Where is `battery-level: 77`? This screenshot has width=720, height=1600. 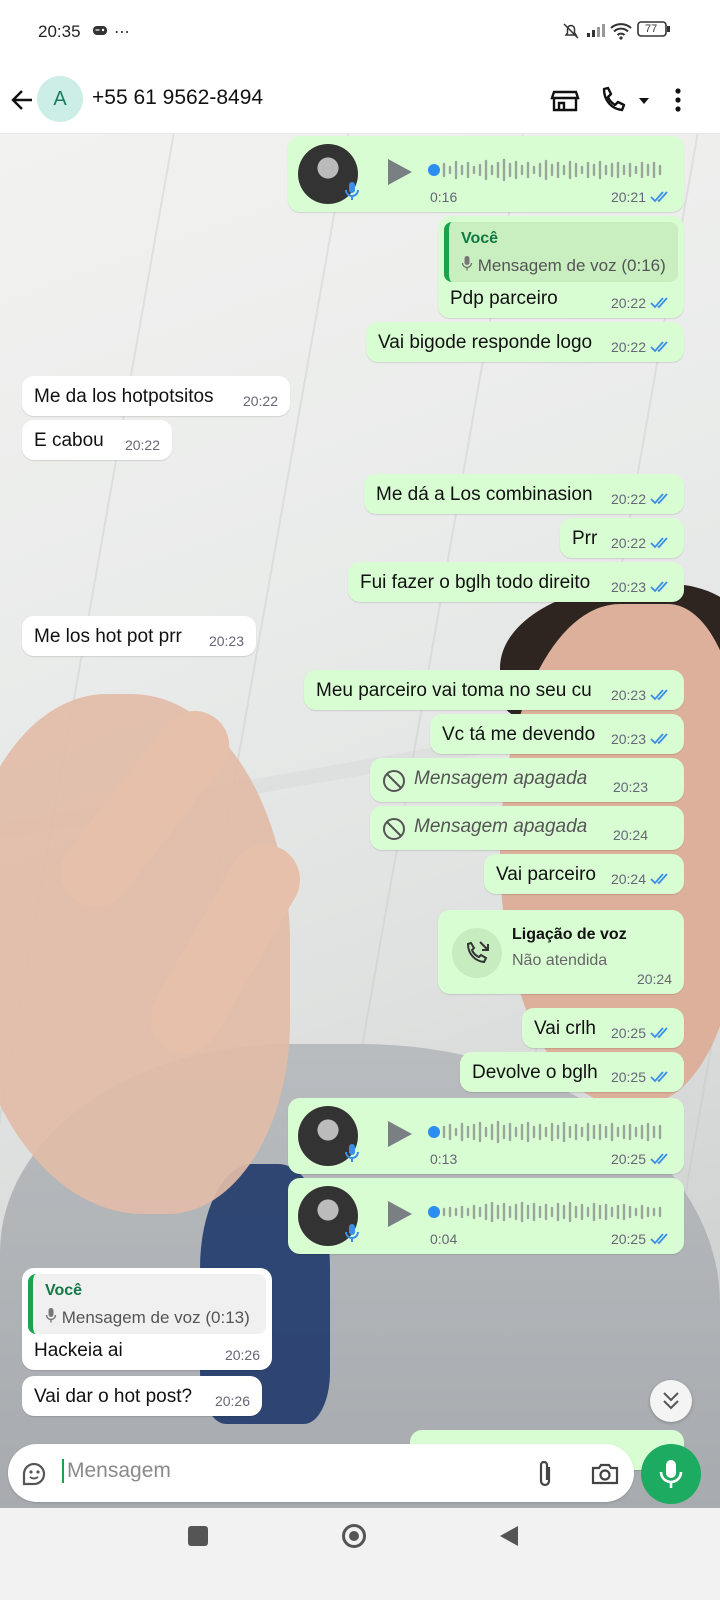
battery-level: 77 is located at coordinates (651, 29).